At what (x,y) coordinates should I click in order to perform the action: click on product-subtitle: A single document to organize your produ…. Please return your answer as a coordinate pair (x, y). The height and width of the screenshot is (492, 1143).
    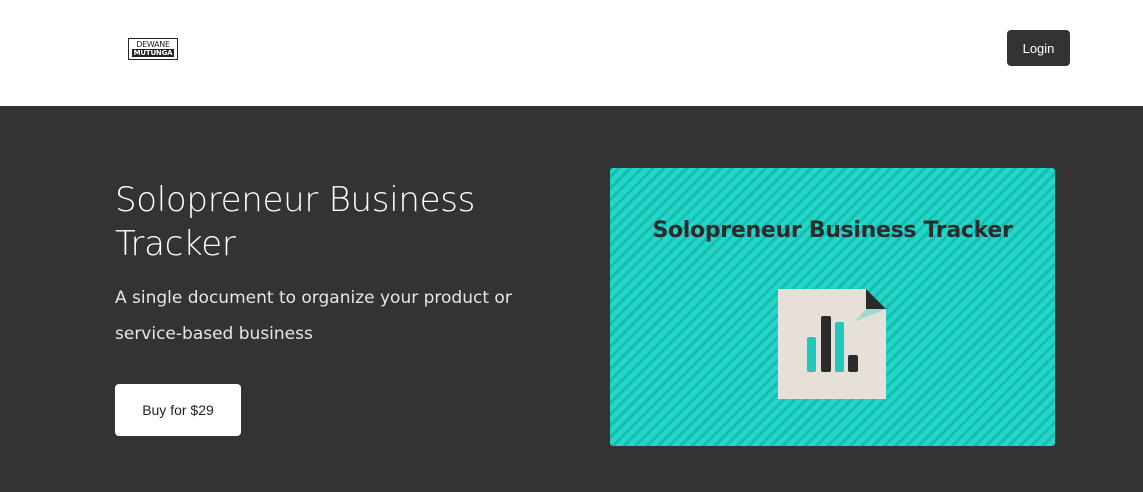
    Looking at the image, I should click on (313, 316).